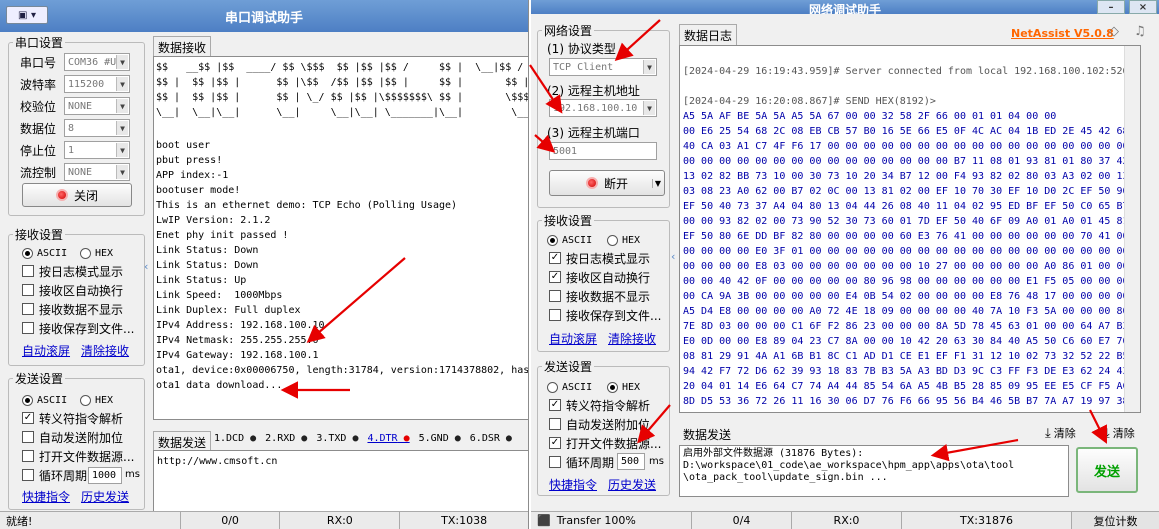 The height and width of the screenshot is (529, 1159). Describe the element at coordinates (1060, 433) in the screenshot. I see `clear-send-button: ⤓ 清除` at that location.